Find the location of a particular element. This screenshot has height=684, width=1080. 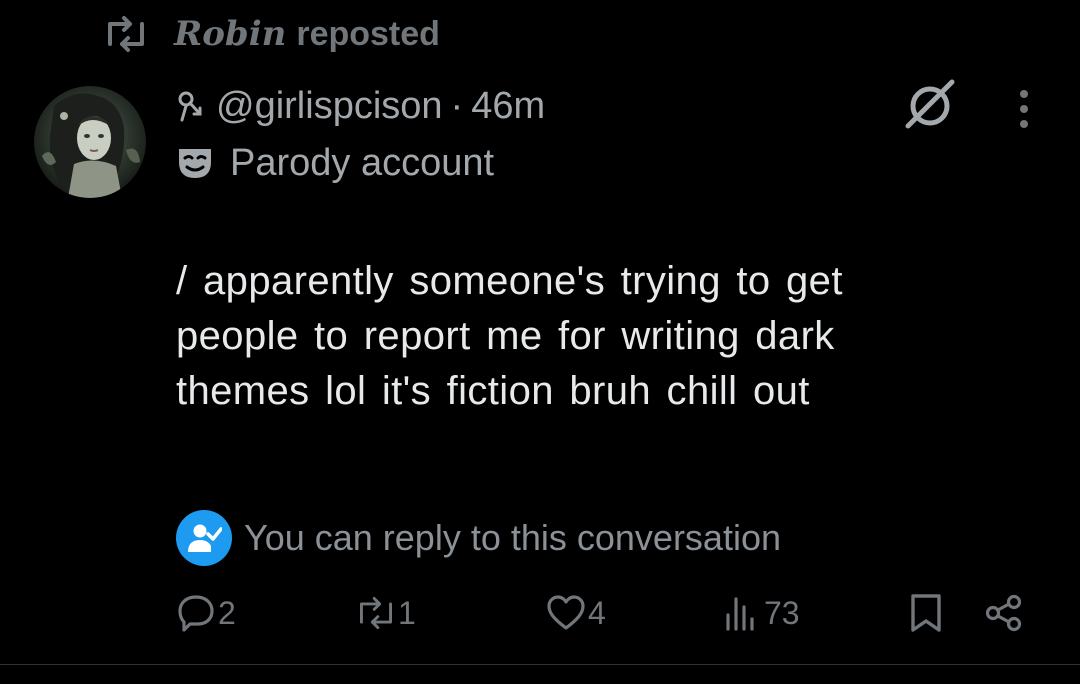

reply-notice-text: You can reply to this conversation is located at coordinates (512, 537).